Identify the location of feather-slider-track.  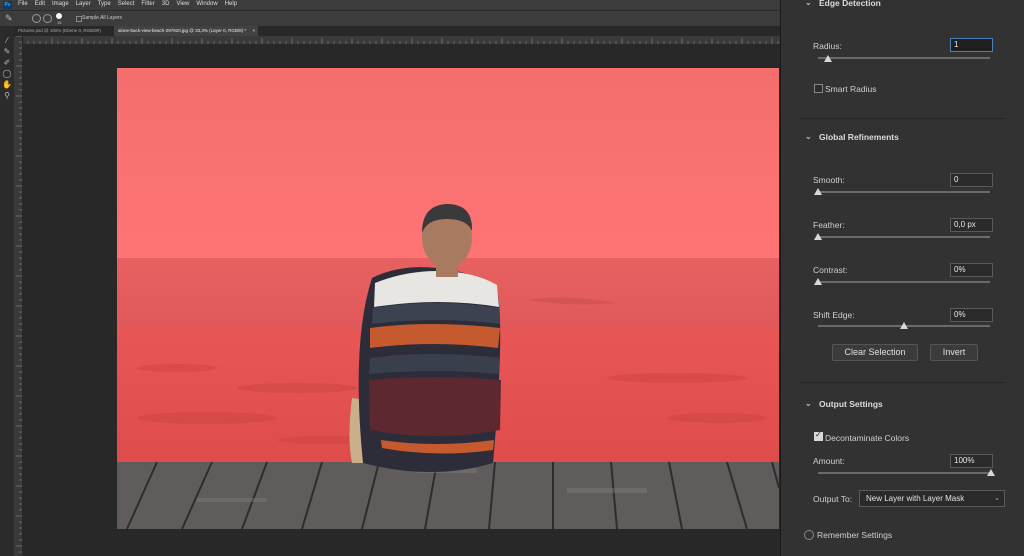
(904, 237).